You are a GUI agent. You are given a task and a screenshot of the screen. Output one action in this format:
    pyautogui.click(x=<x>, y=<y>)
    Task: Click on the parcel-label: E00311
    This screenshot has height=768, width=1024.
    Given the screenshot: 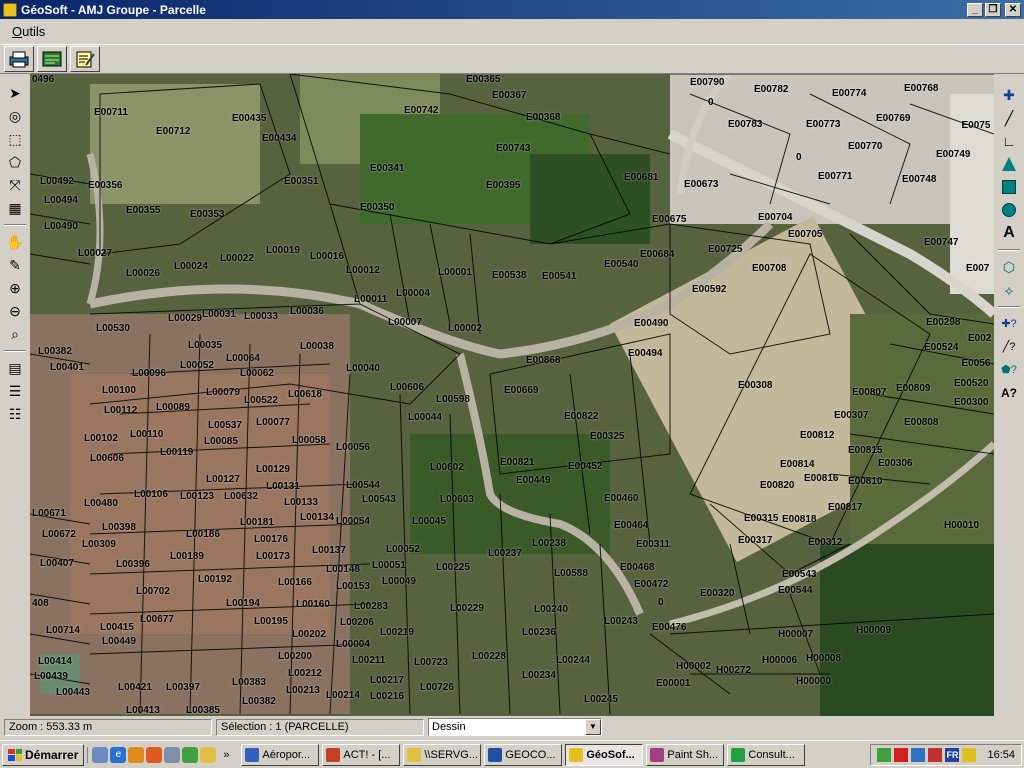 What is the action you would take?
    pyautogui.click(x=653, y=544)
    